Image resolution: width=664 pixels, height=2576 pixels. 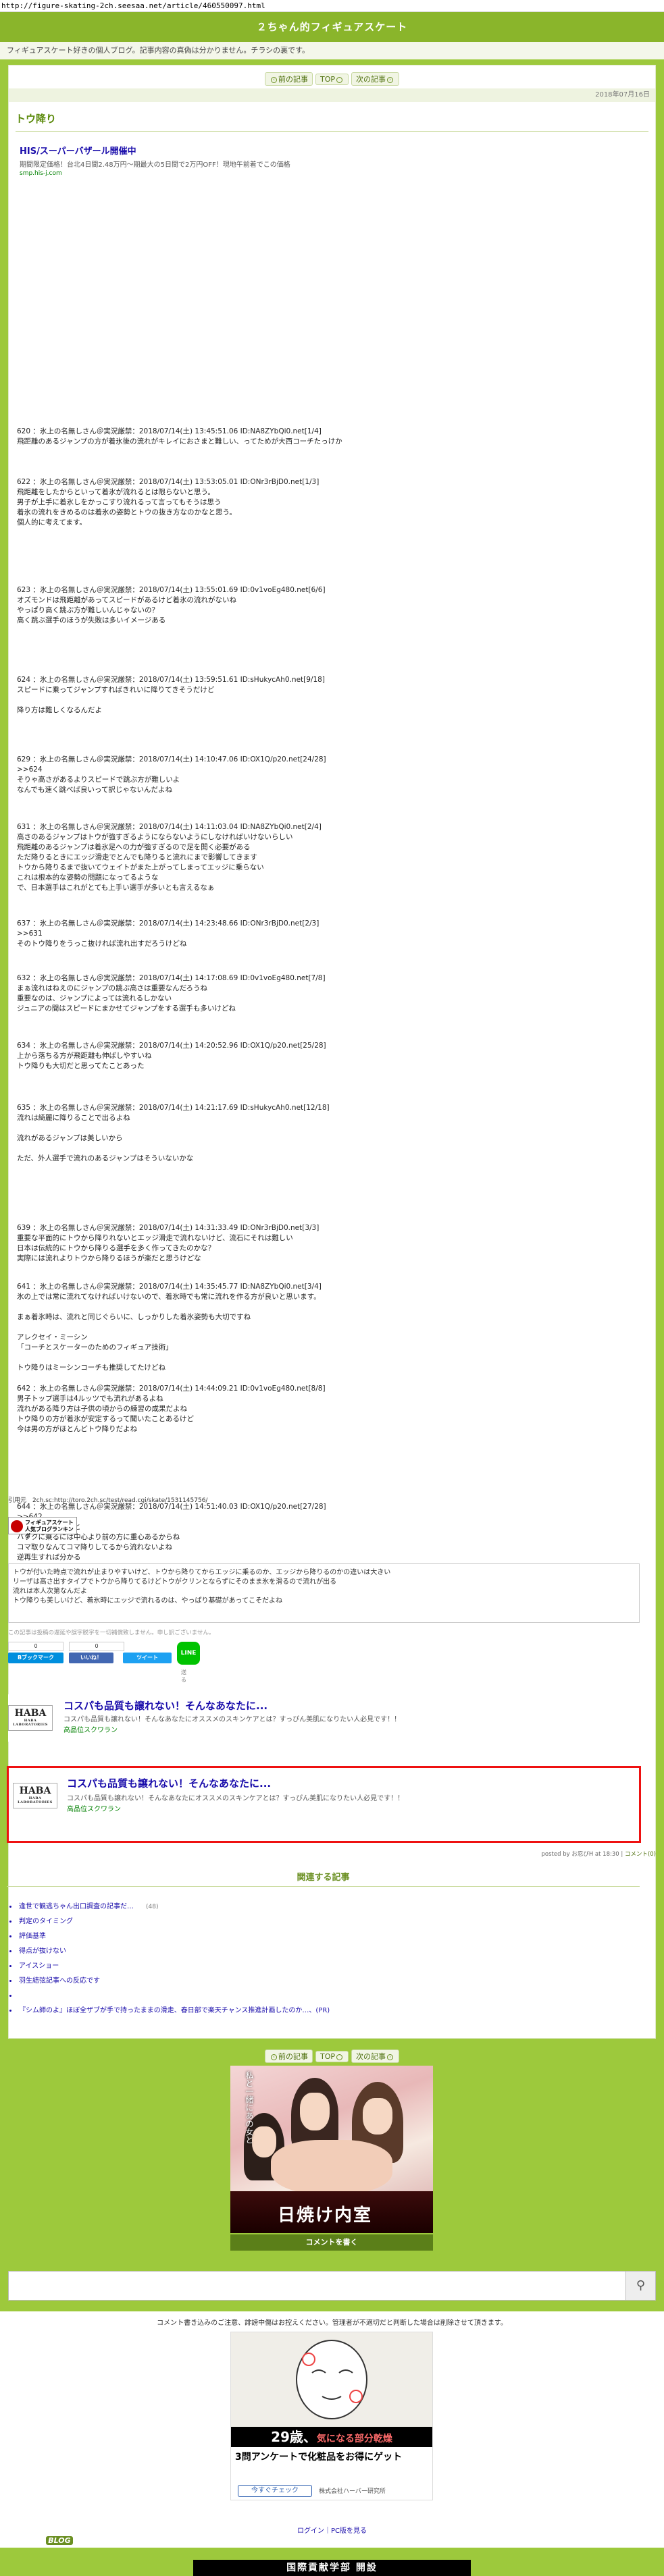 I want to click on game-ad-tagline: 私と一緒にあの女と, so click(x=249, y=2107).